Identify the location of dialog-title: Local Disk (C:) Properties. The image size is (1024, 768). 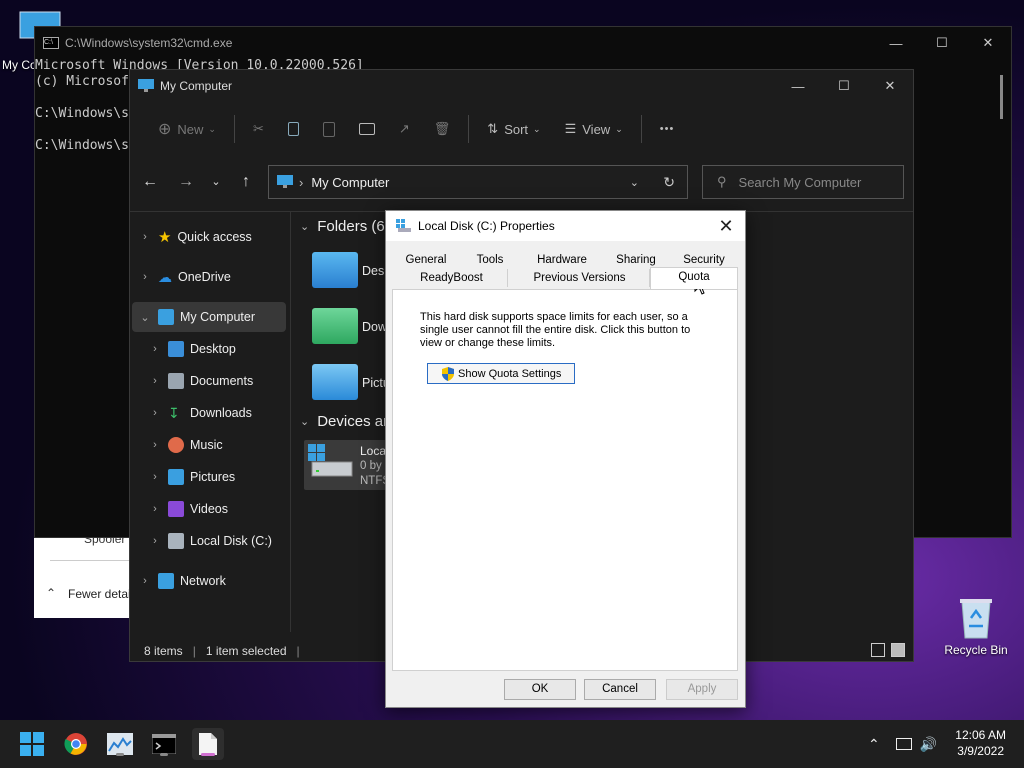
(486, 226).